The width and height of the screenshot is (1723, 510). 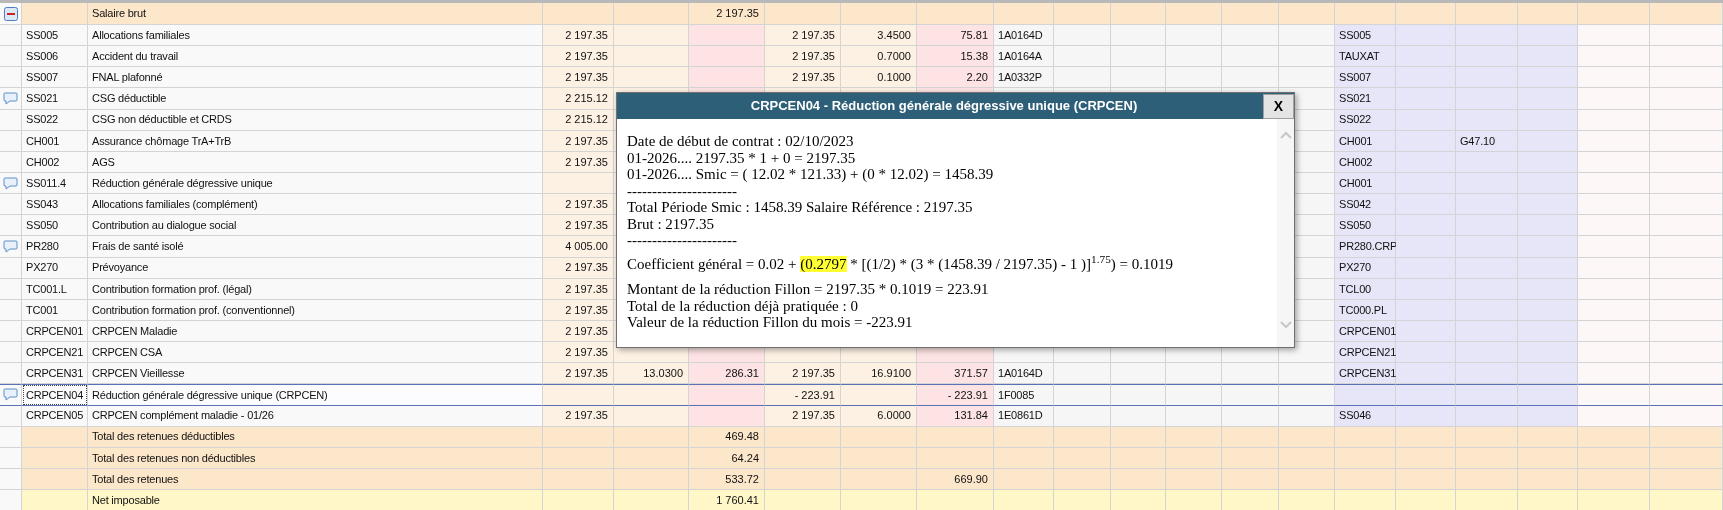 What do you see at coordinates (955, 36) in the screenshot?
I see `table-cell: 75.81` at bounding box center [955, 36].